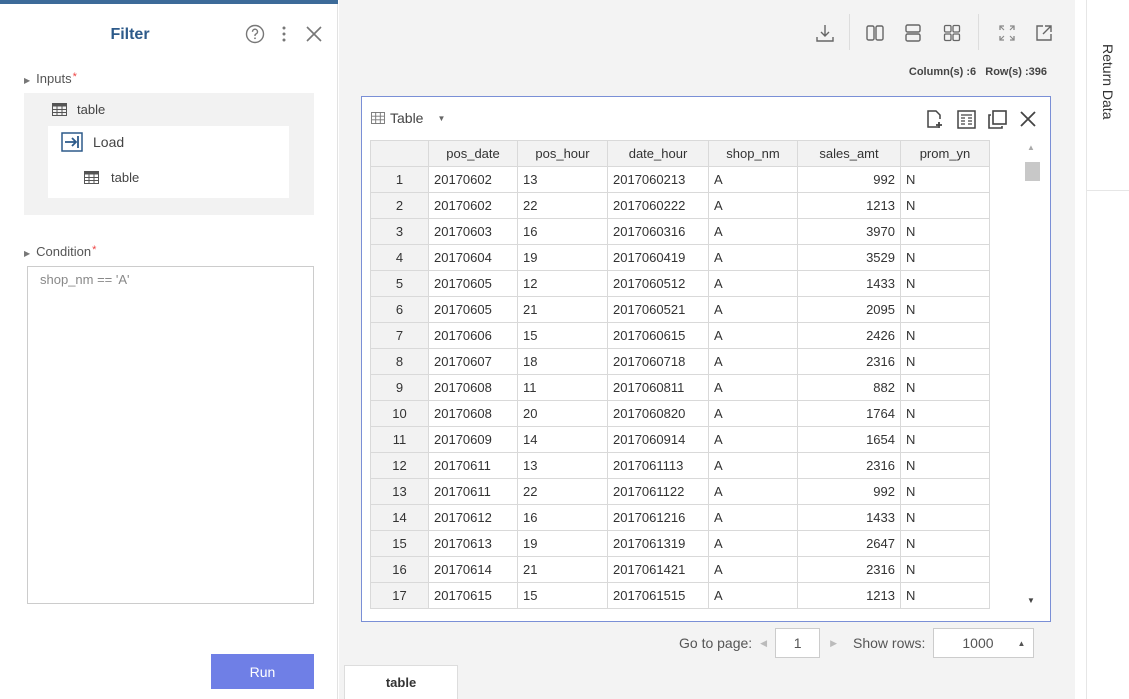 This screenshot has height=699, width=1129. Describe the element at coordinates (1044, 33) in the screenshot. I see `open-external-icon` at that location.